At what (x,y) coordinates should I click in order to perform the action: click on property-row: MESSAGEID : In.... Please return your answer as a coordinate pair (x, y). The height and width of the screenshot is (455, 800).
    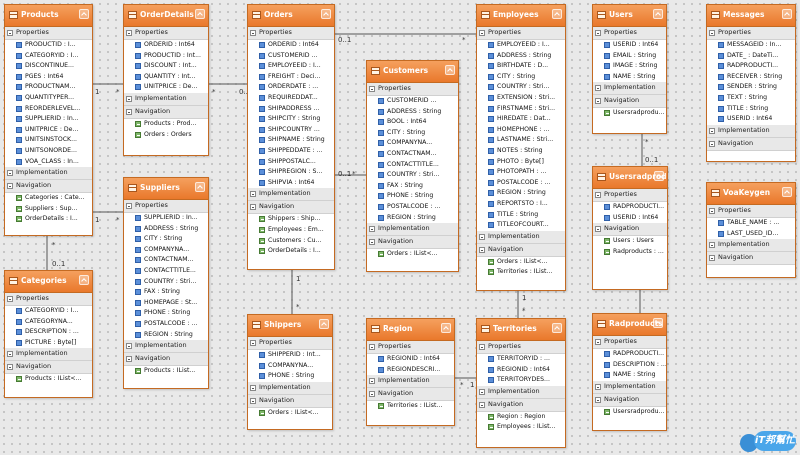
    Looking at the image, I should click on (751, 45).